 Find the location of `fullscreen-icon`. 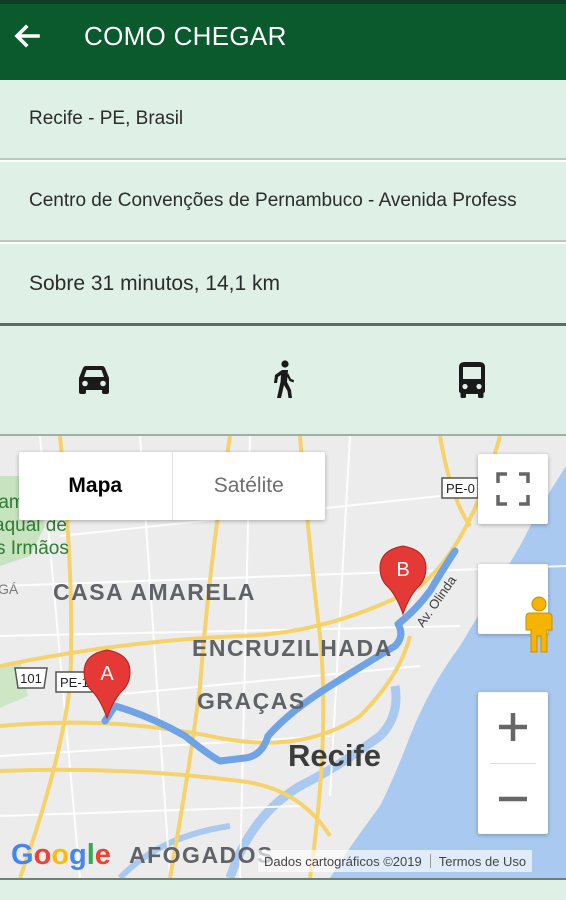

fullscreen-icon is located at coordinates (513, 489).